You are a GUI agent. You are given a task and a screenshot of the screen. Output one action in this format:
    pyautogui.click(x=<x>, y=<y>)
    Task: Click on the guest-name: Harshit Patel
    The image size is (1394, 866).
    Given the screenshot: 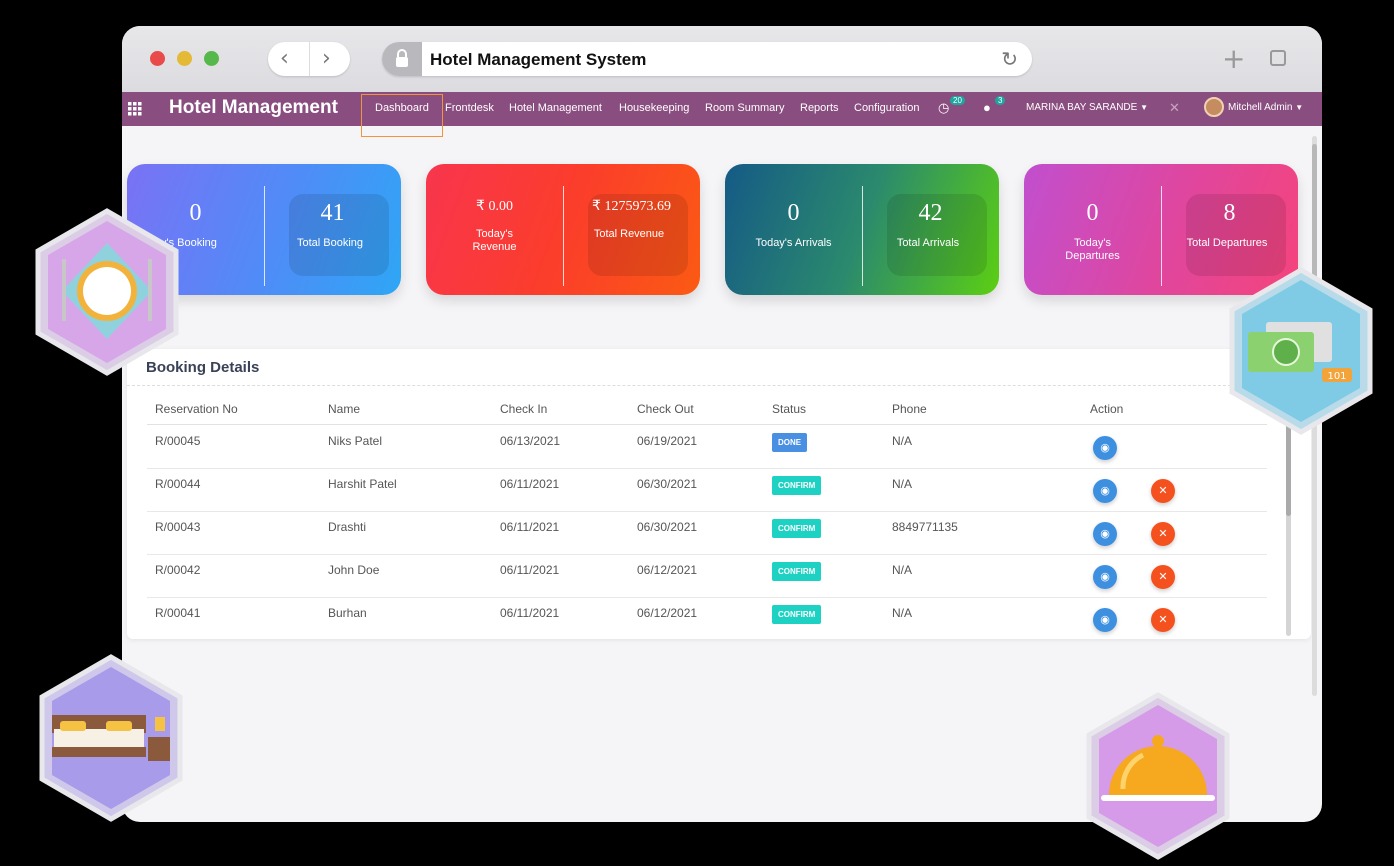 What is the action you would take?
    pyautogui.click(x=362, y=484)
    